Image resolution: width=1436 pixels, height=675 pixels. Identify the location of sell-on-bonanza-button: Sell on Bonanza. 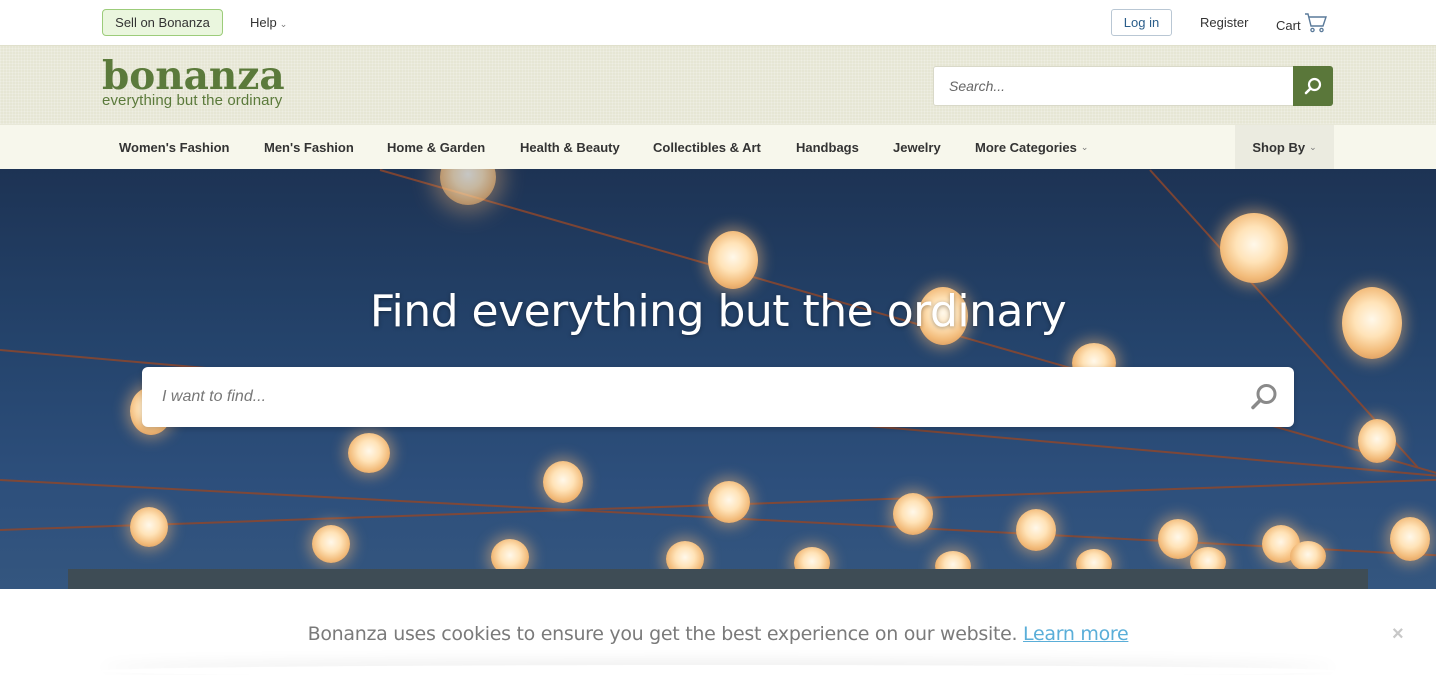
(162, 22).